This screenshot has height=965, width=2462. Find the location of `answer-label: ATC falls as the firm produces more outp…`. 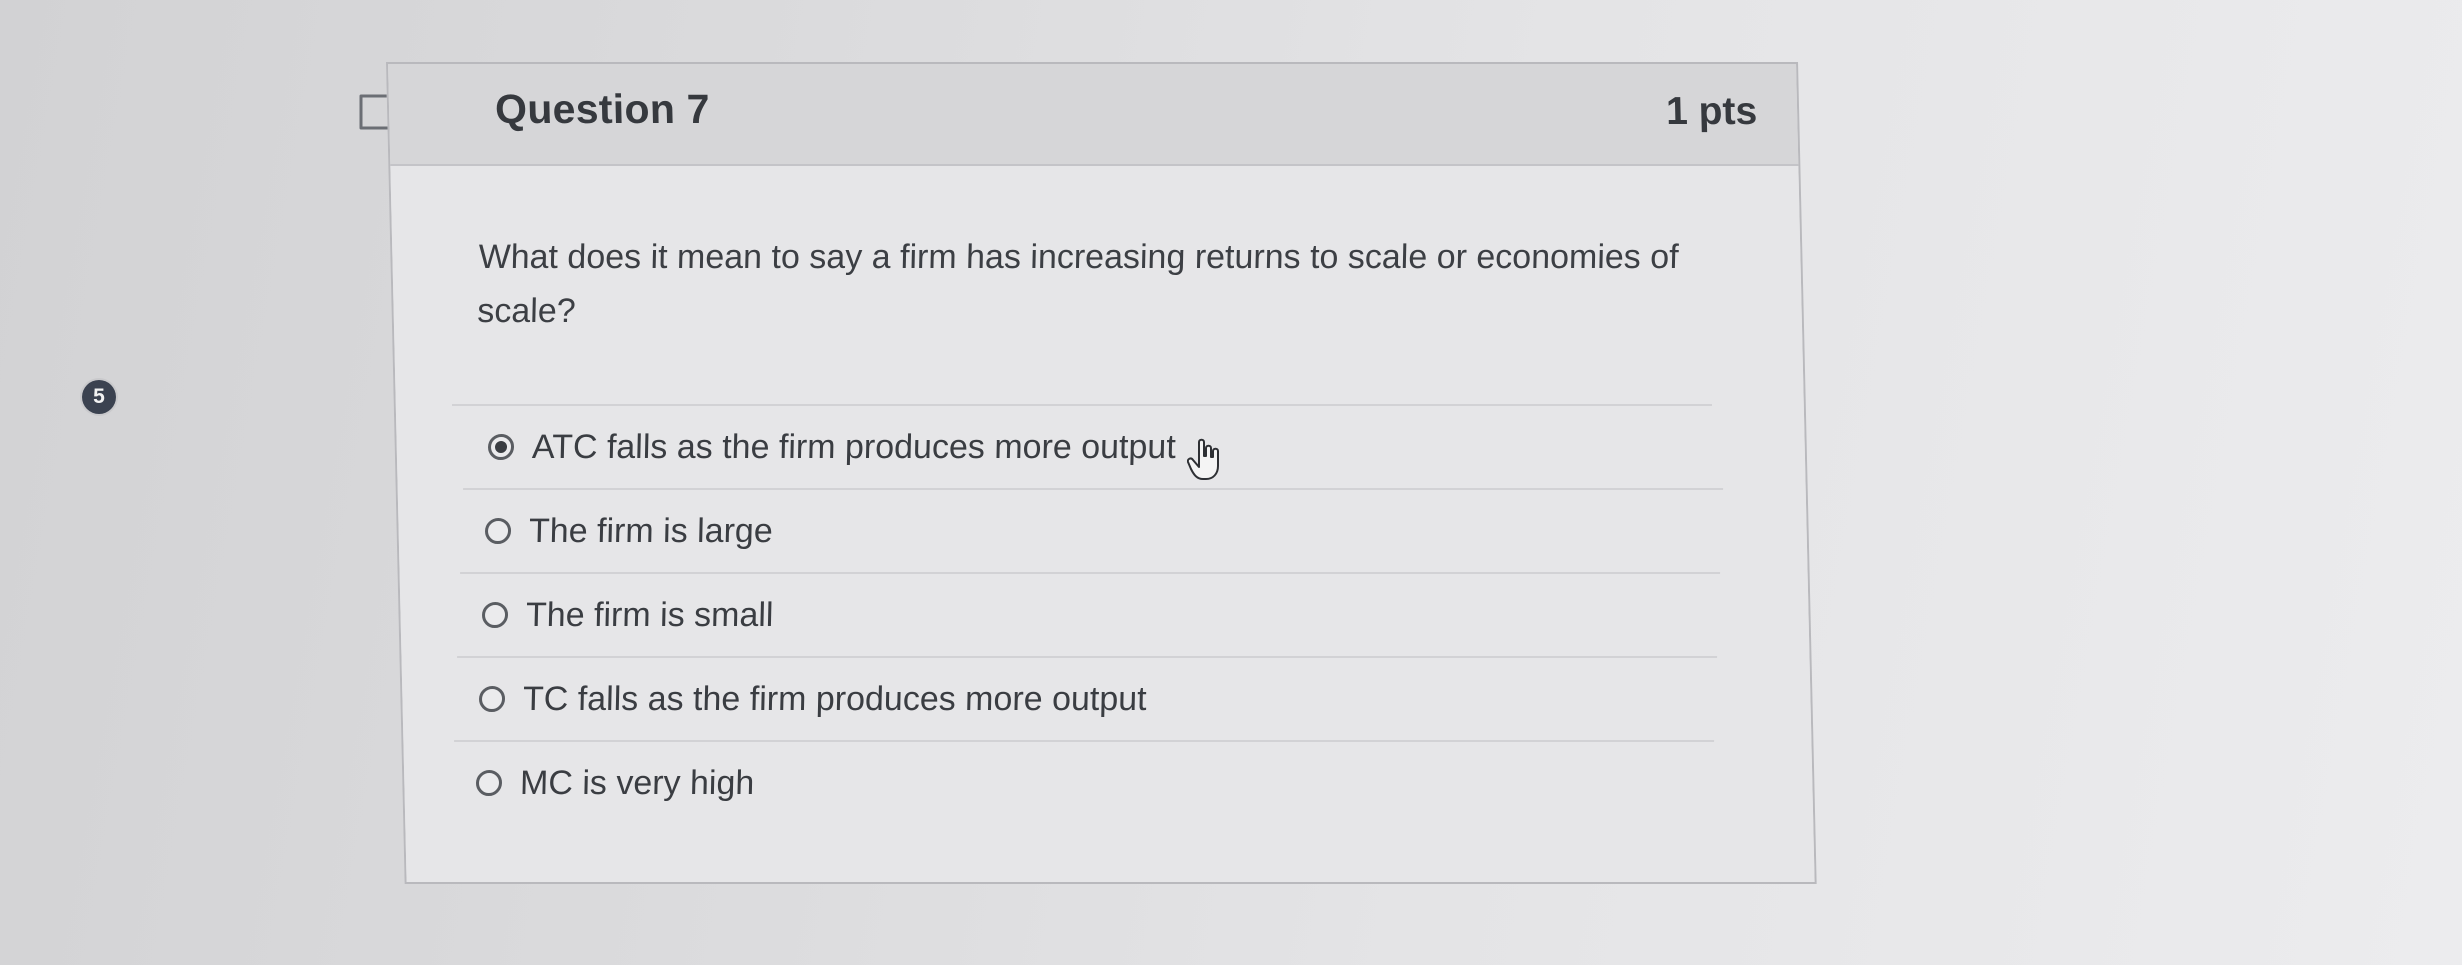

answer-label: ATC falls as the firm produces more outp… is located at coordinates (854, 447).